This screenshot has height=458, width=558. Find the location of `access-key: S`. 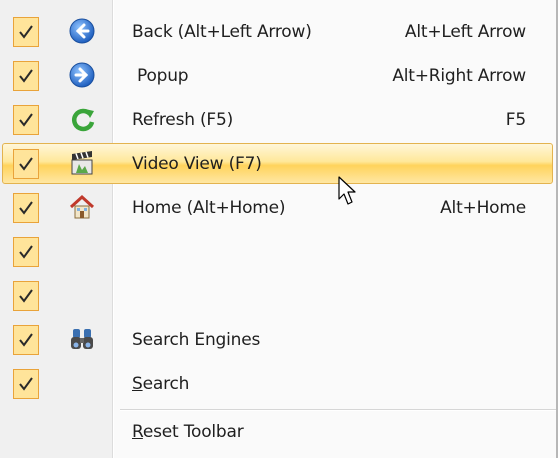

access-key: S is located at coordinates (137, 384).